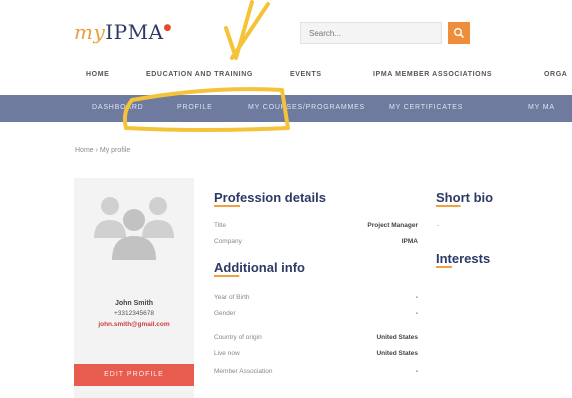 The height and width of the screenshot is (398, 572). What do you see at coordinates (416, 297) in the screenshot?
I see `field-value-year-of-birth: -` at bounding box center [416, 297].